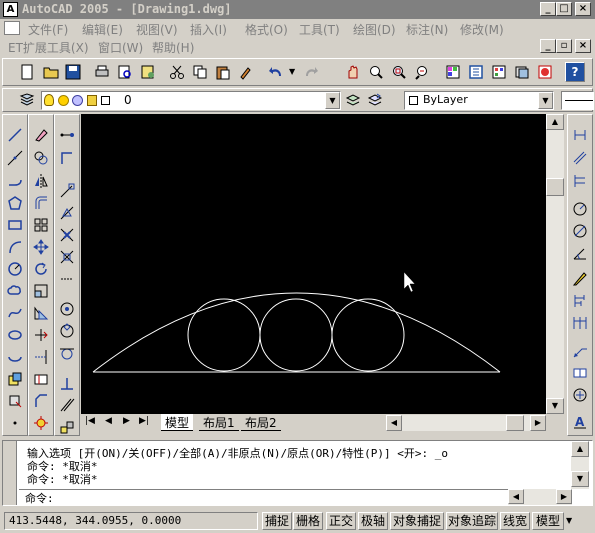 The height and width of the screenshot is (533, 595). What do you see at coordinates (373, 521) in the screenshot?
I see `polar-button: 极轴` at bounding box center [373, 521].